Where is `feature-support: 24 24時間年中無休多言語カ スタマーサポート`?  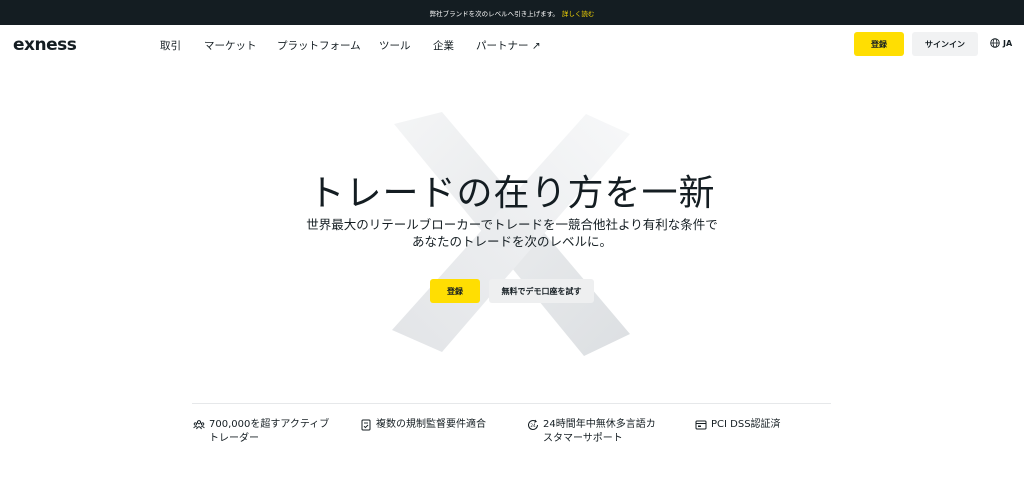
feature-support: 24 24時間年中無休多言語カ スタマーサポート is located at coordinates (591, 432).